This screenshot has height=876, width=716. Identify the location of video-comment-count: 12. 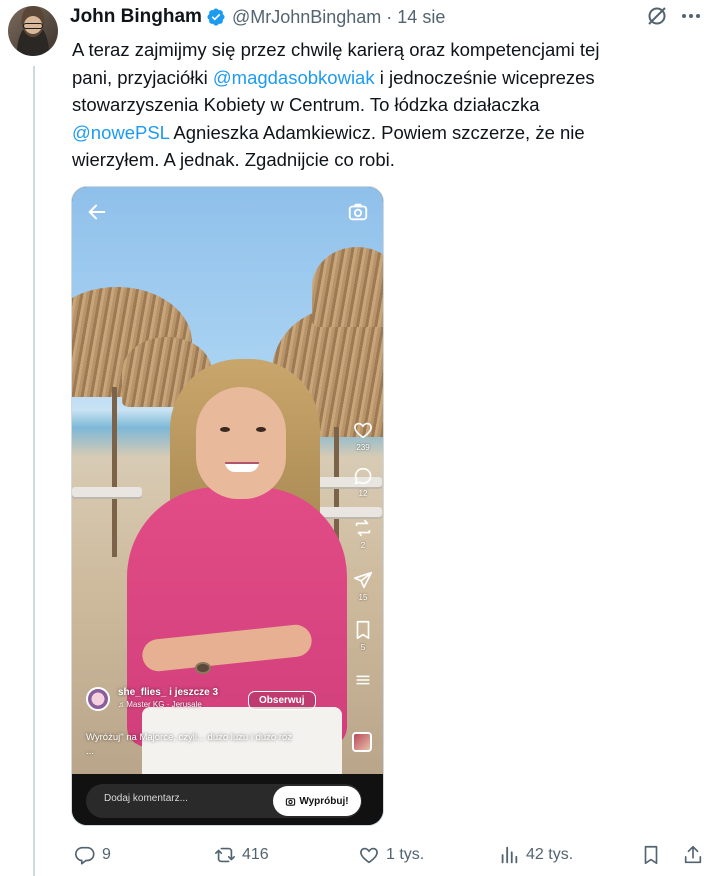
(363, 493).